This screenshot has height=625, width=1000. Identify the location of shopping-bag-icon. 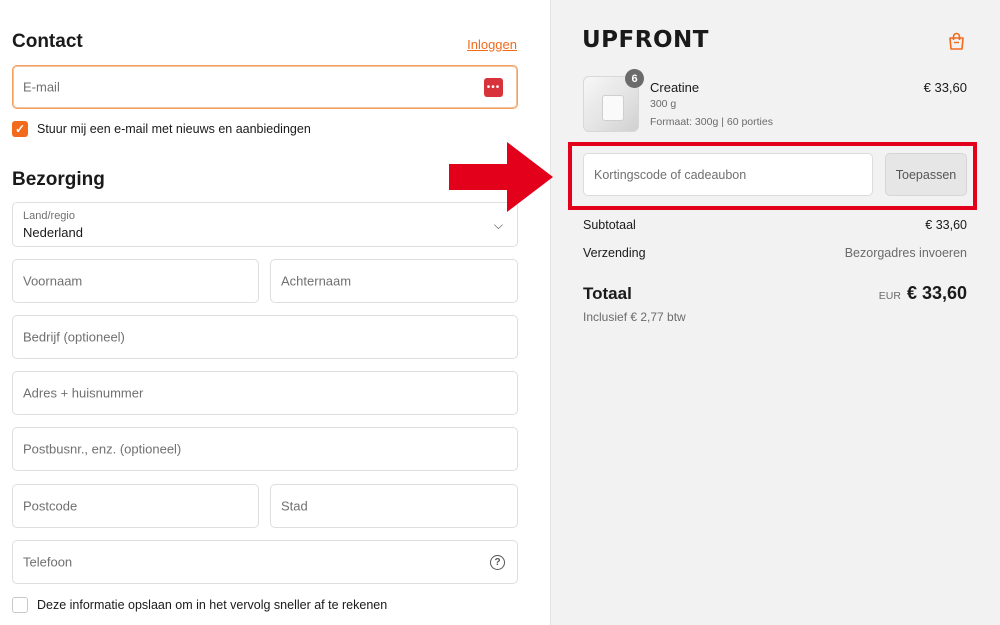
(956, 41).